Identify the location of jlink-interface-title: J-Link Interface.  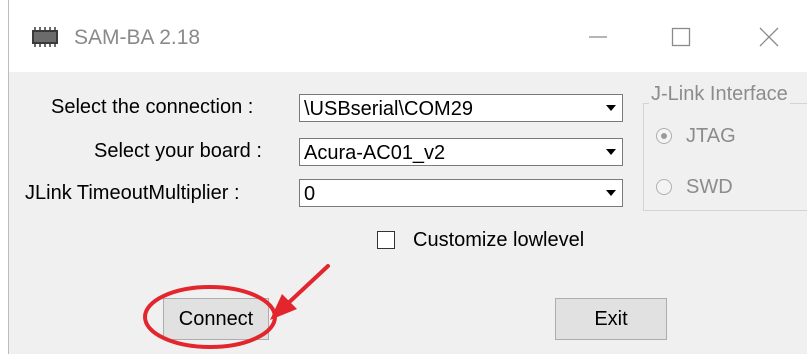
(719, 94).